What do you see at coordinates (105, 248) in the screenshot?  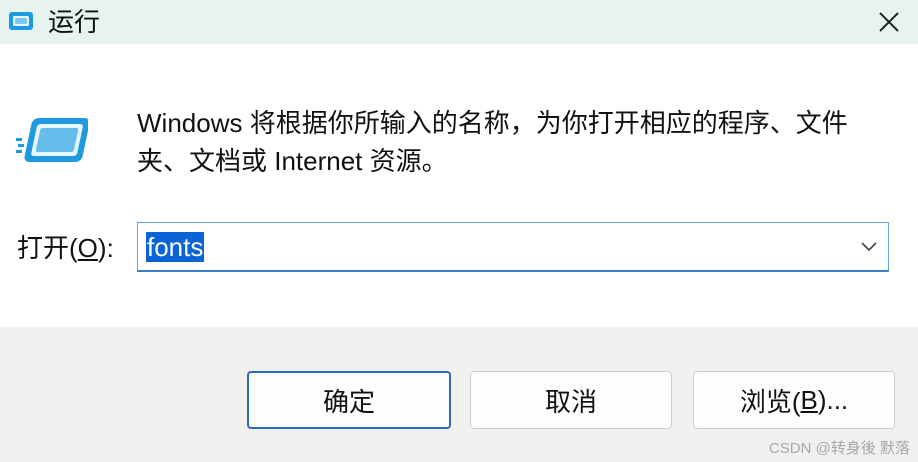 I see `open-label-suffix: ):` at bounding box center [105, 248].